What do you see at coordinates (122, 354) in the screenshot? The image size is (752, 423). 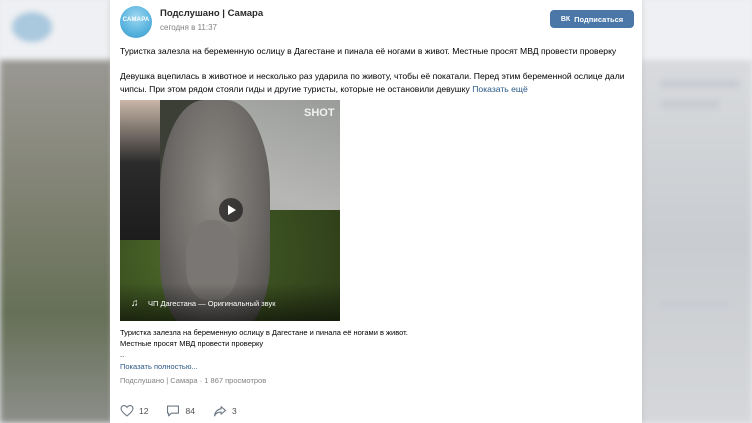 I see `caption-line-3: ..` at bounding box center [122, 354].